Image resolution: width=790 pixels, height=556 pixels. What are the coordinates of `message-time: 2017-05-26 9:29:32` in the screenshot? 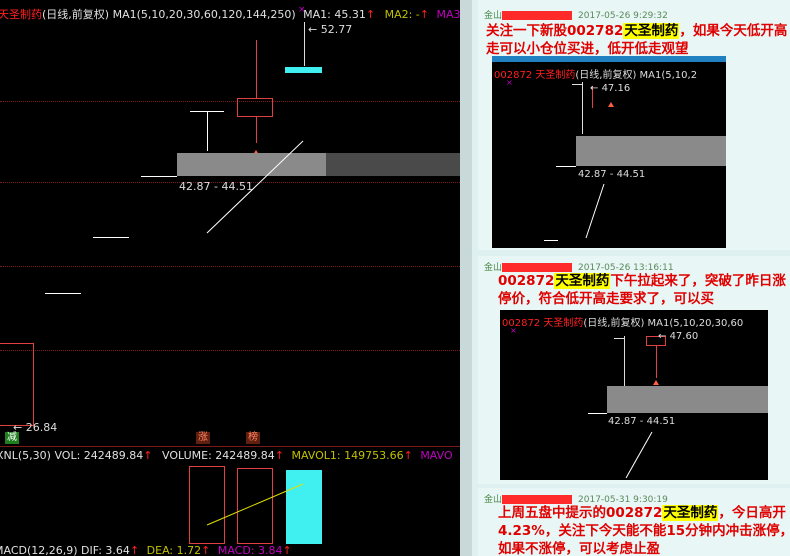 It's located at (623, 16).